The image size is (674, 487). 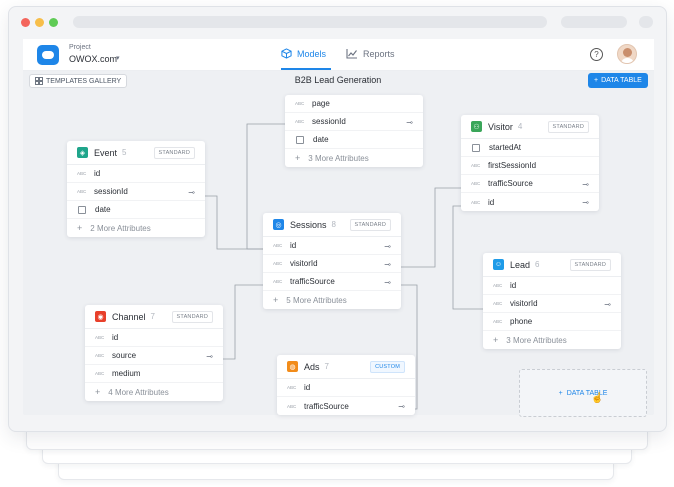 I want to click on field-row: ABC firstSessionId, so click(x=530, y=166).